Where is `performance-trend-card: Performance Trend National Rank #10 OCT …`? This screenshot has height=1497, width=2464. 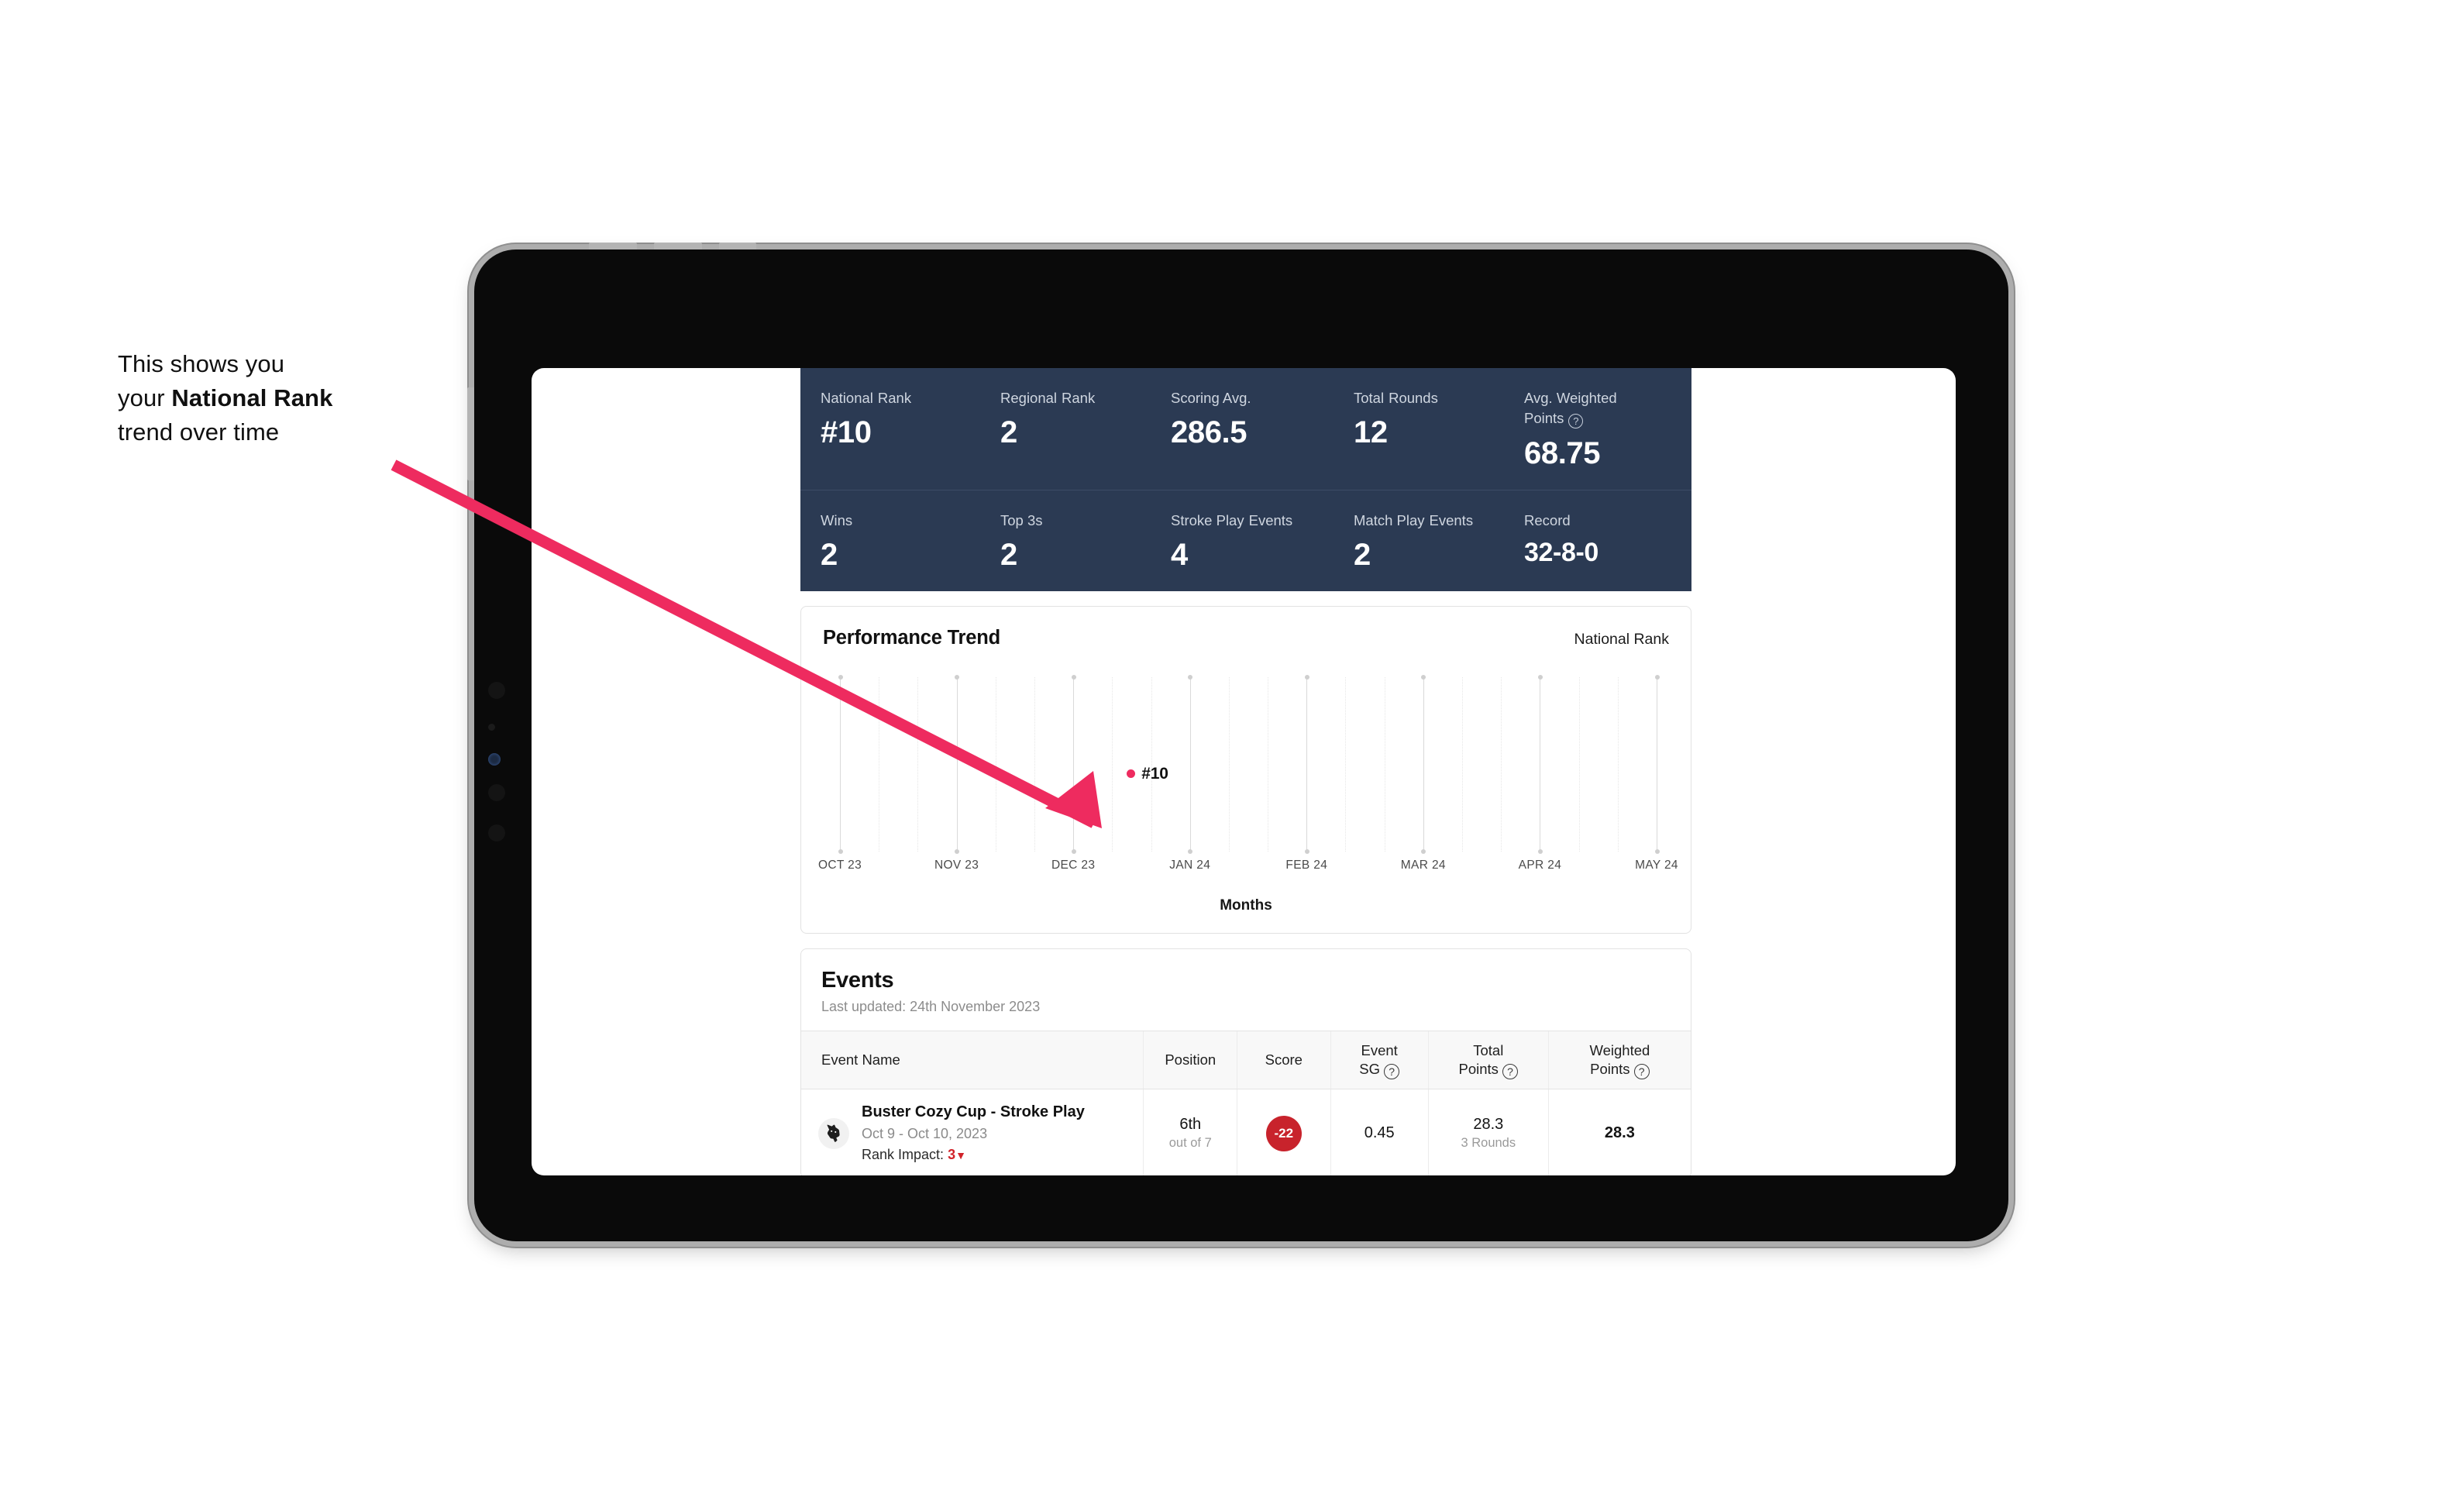 performance-trend-card: Performance Trend National Rank #10 OCT … is located at coordinates (1245, 769).